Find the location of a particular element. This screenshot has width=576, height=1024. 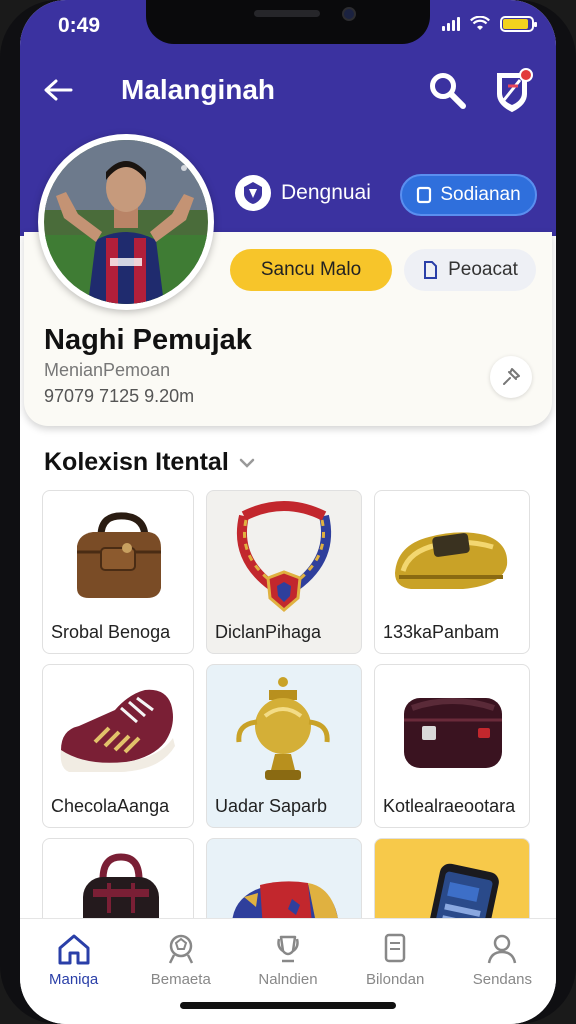

collection-heading: Kolexisn Itental is located at coordinates (149, 462).